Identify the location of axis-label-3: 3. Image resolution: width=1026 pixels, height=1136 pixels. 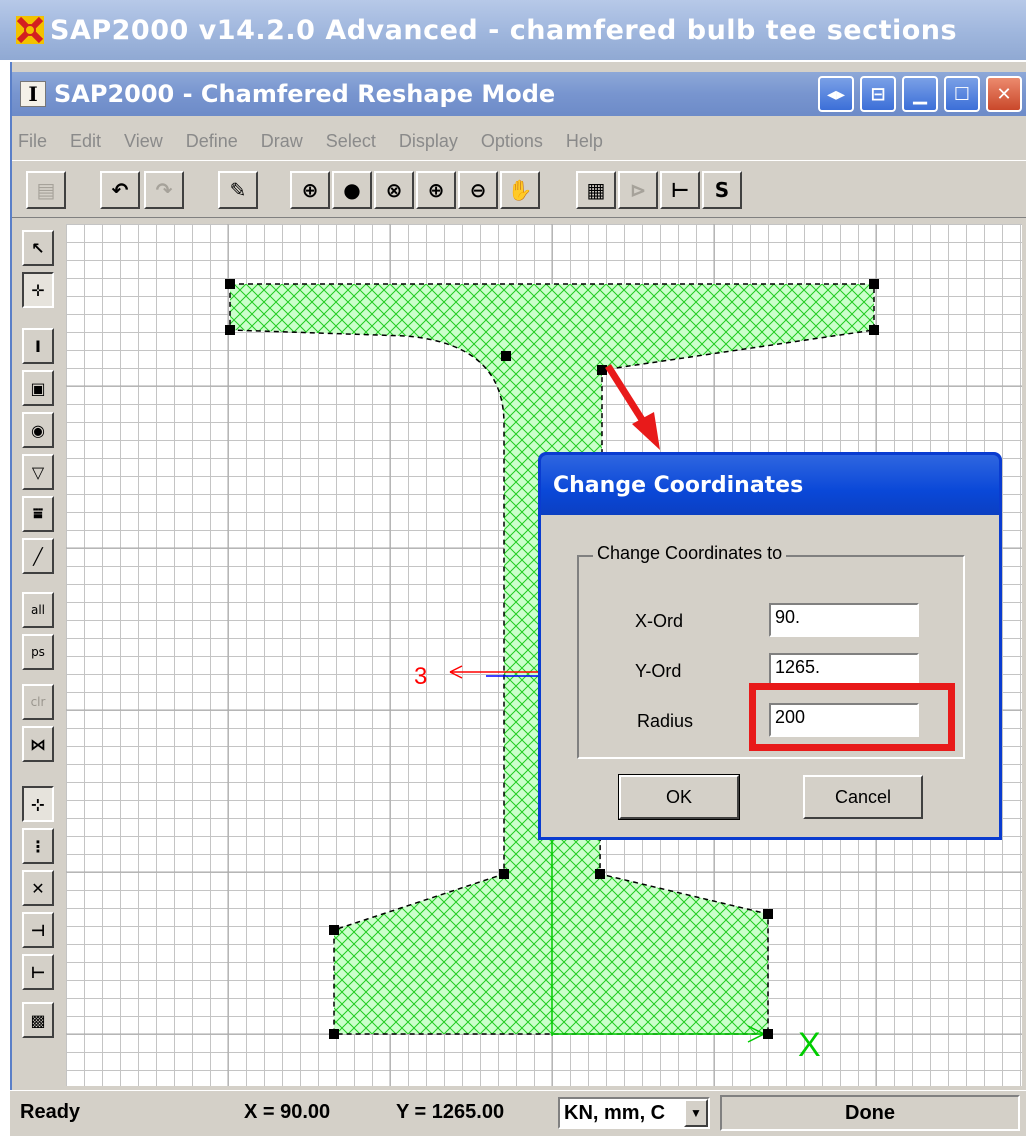
(420, 676).